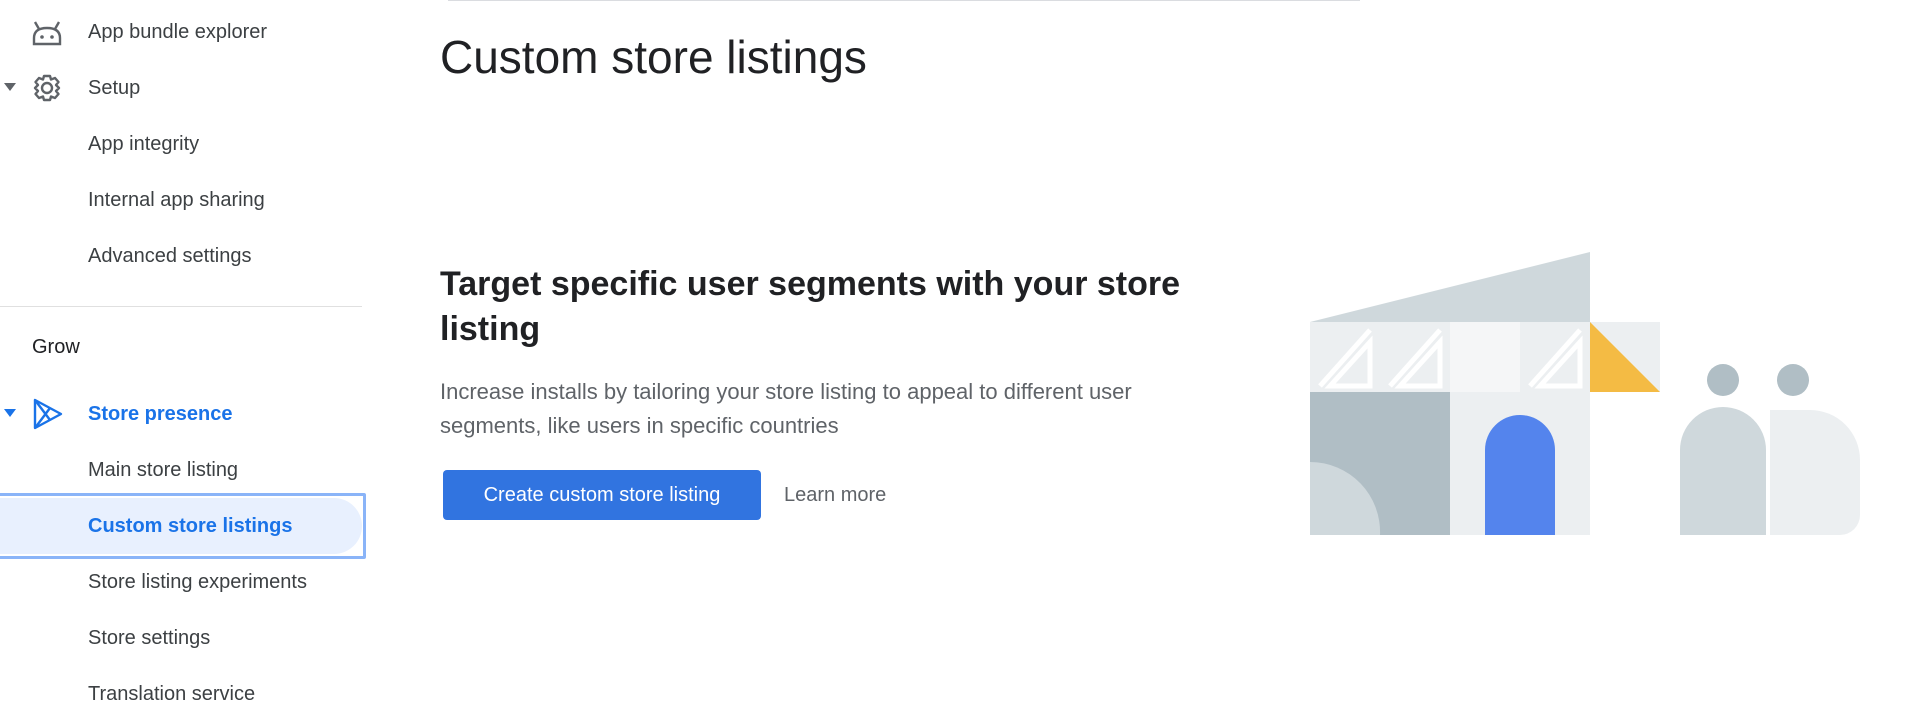  I want to click on sidebar-item-label: Advanced settings, so click(170, 255).